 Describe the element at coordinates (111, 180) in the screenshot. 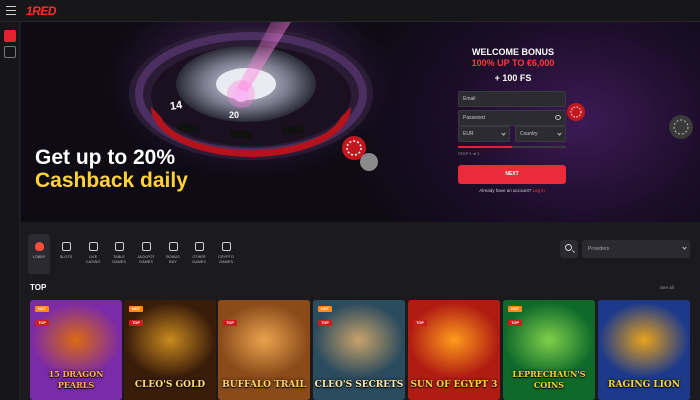

I see `promo-headline-line2: Cashback daily` at that location.